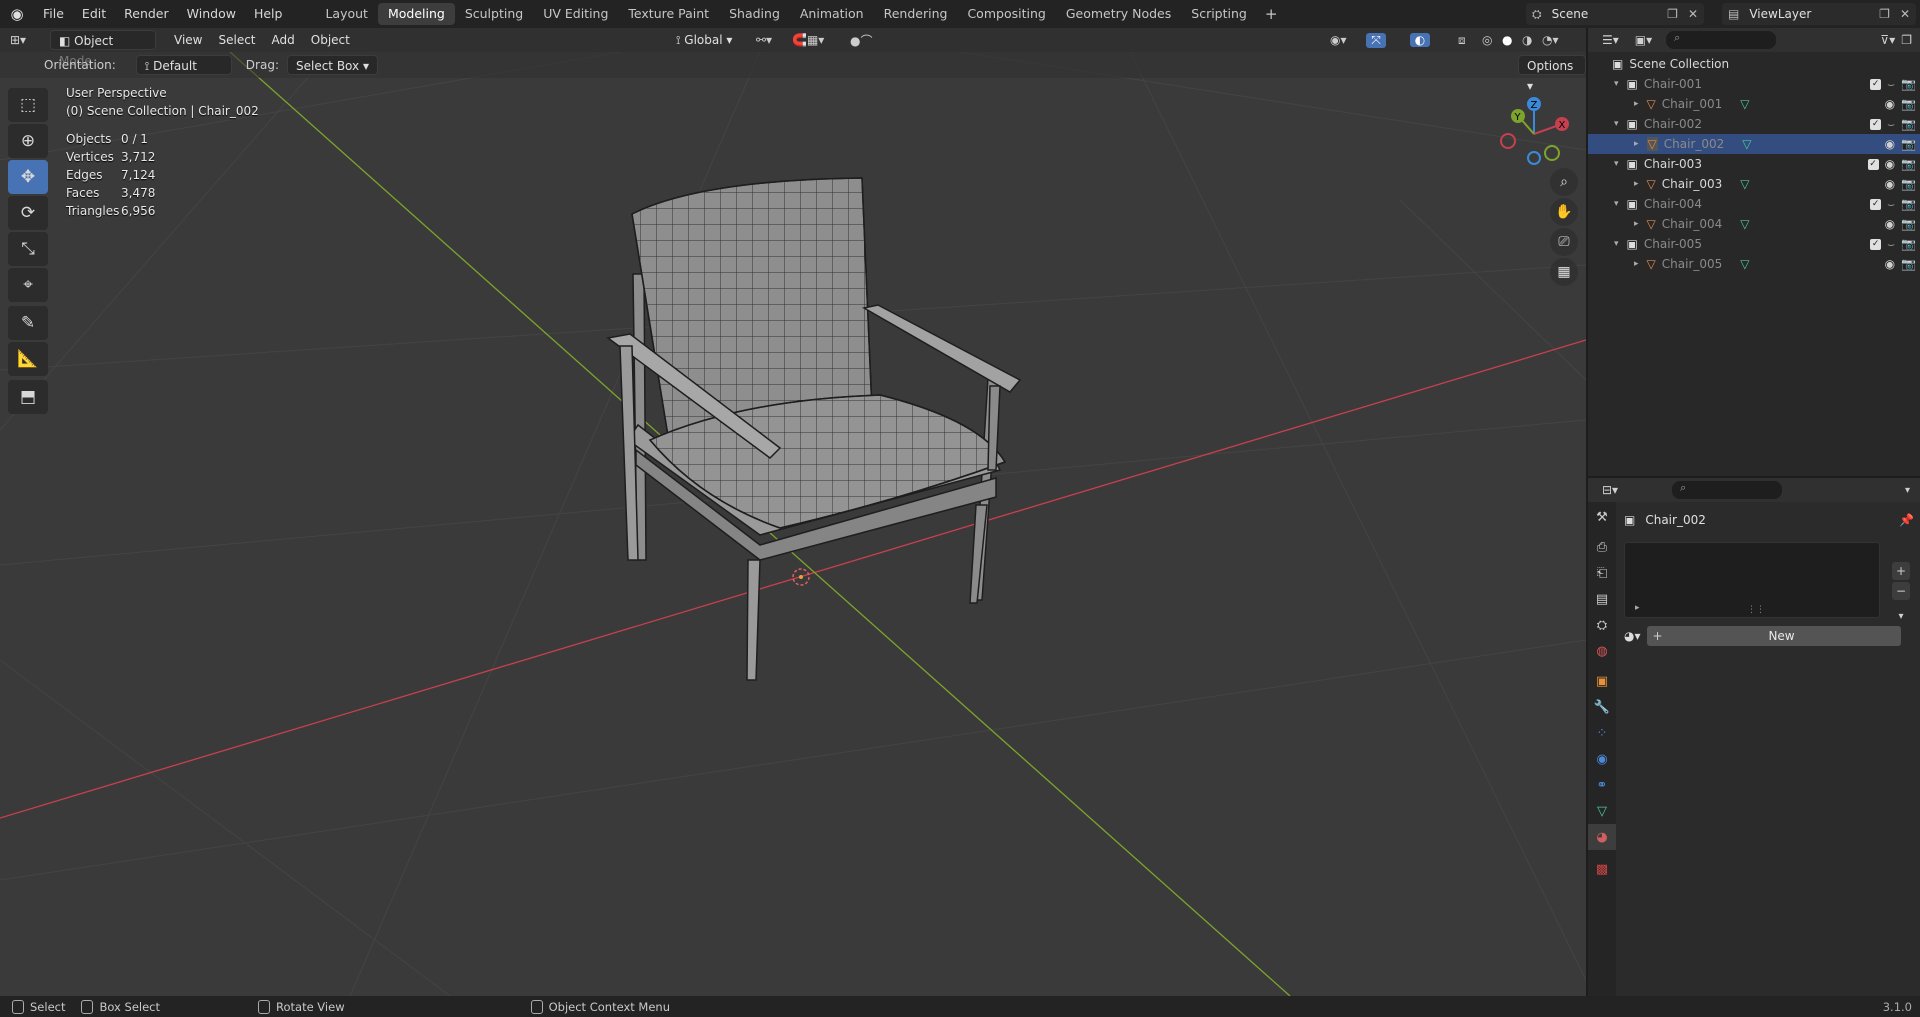  Describe the element at coordinates (1754, 224) in the screenshot. I see `list-item: ▸ ▽ Chair_004 ▽ ◉ 📷` at that location.